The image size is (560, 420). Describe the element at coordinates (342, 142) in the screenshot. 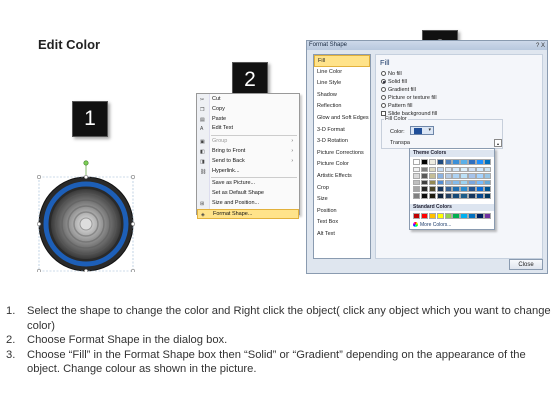

I see `nav-item-3d-rotation: 3-D Rotation` at that location.